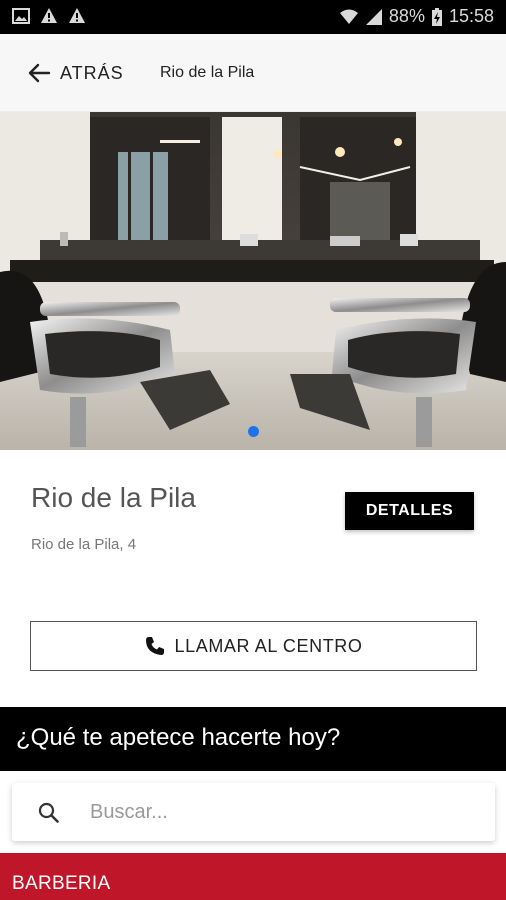 Image resolution: width=506 pixels, height=900 pixels. I want to click on call-center-label: LLAMAR AL CENTRO, so click(268, 645).